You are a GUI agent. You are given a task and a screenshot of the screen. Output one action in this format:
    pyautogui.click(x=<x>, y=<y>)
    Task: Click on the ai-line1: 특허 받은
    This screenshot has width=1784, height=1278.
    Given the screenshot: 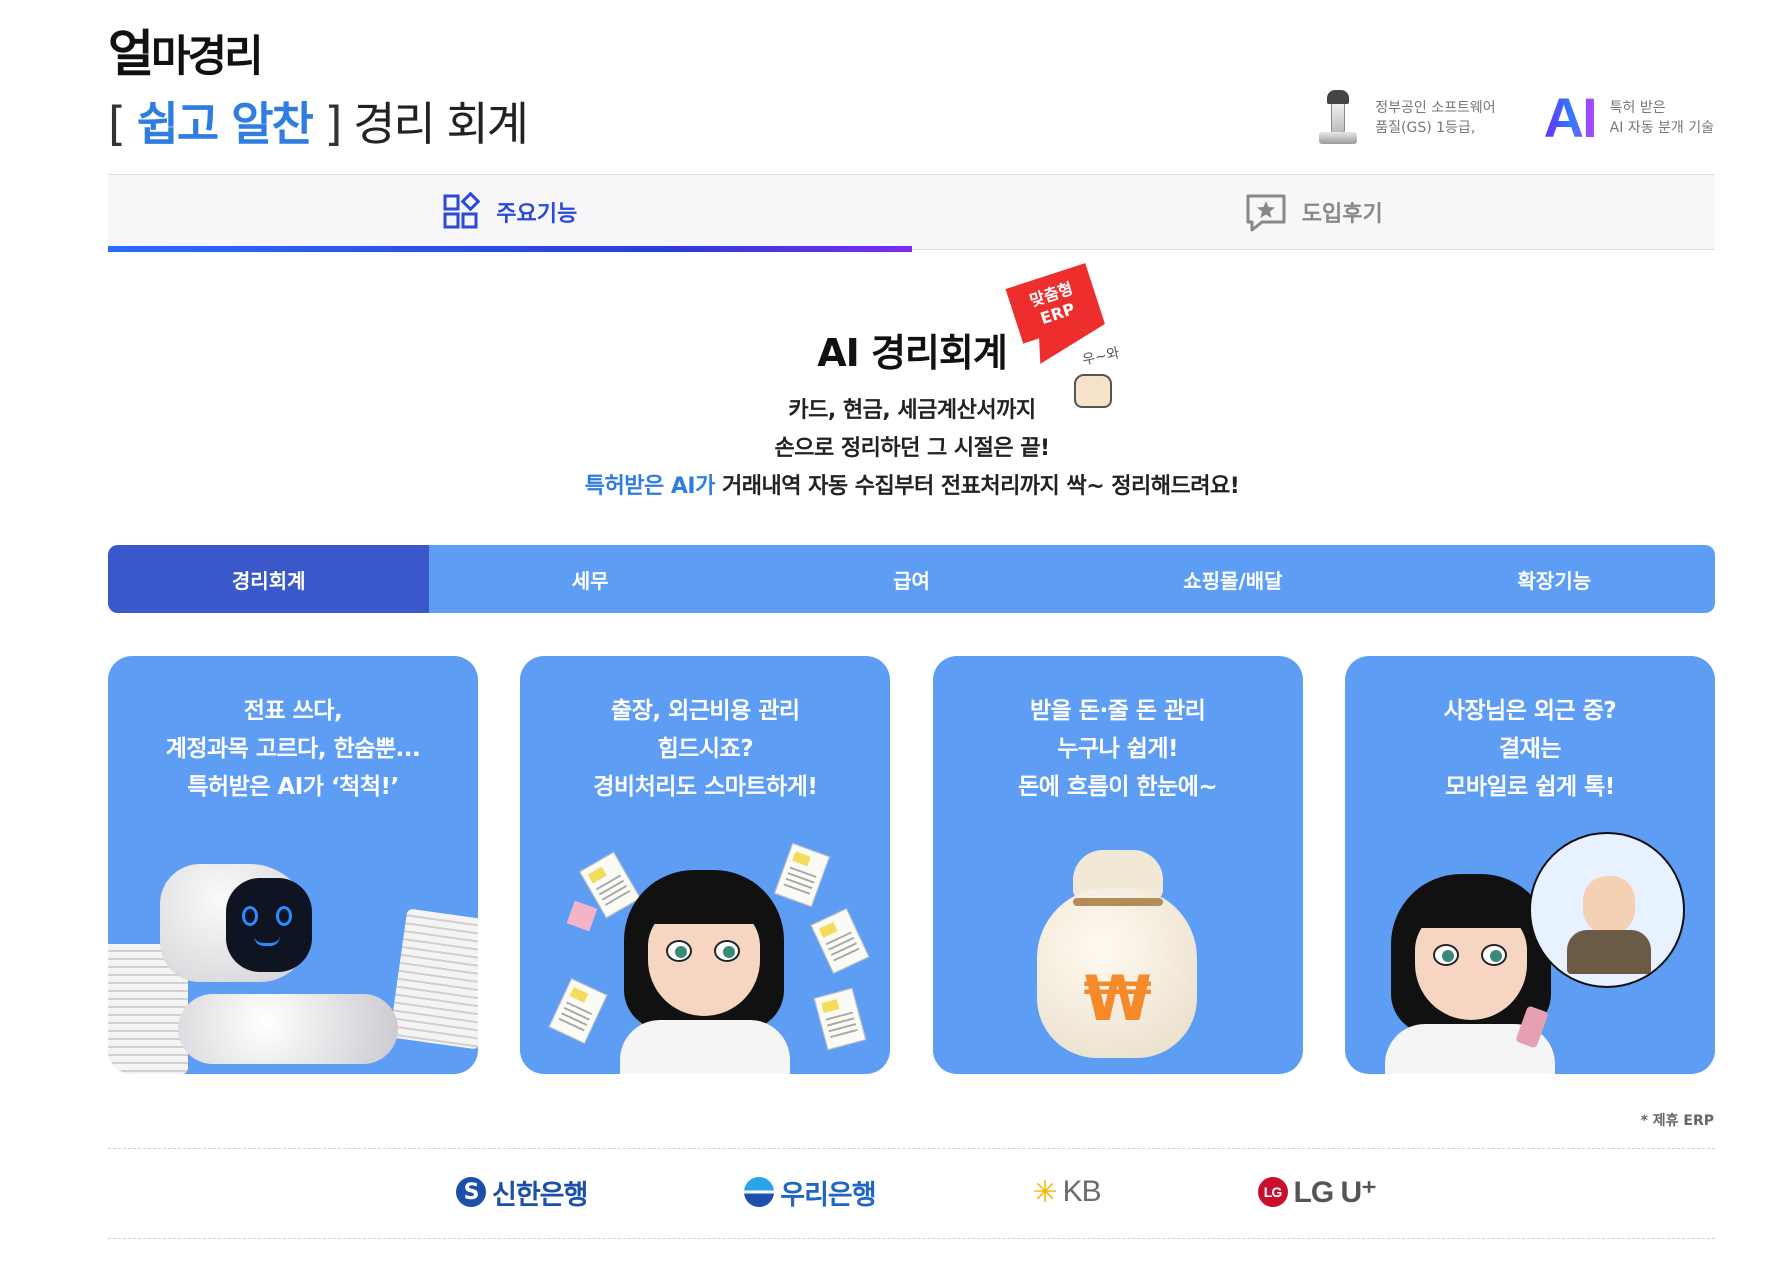 What is the action you would take?
    pyautogui.click(x=1637, y=108)
    